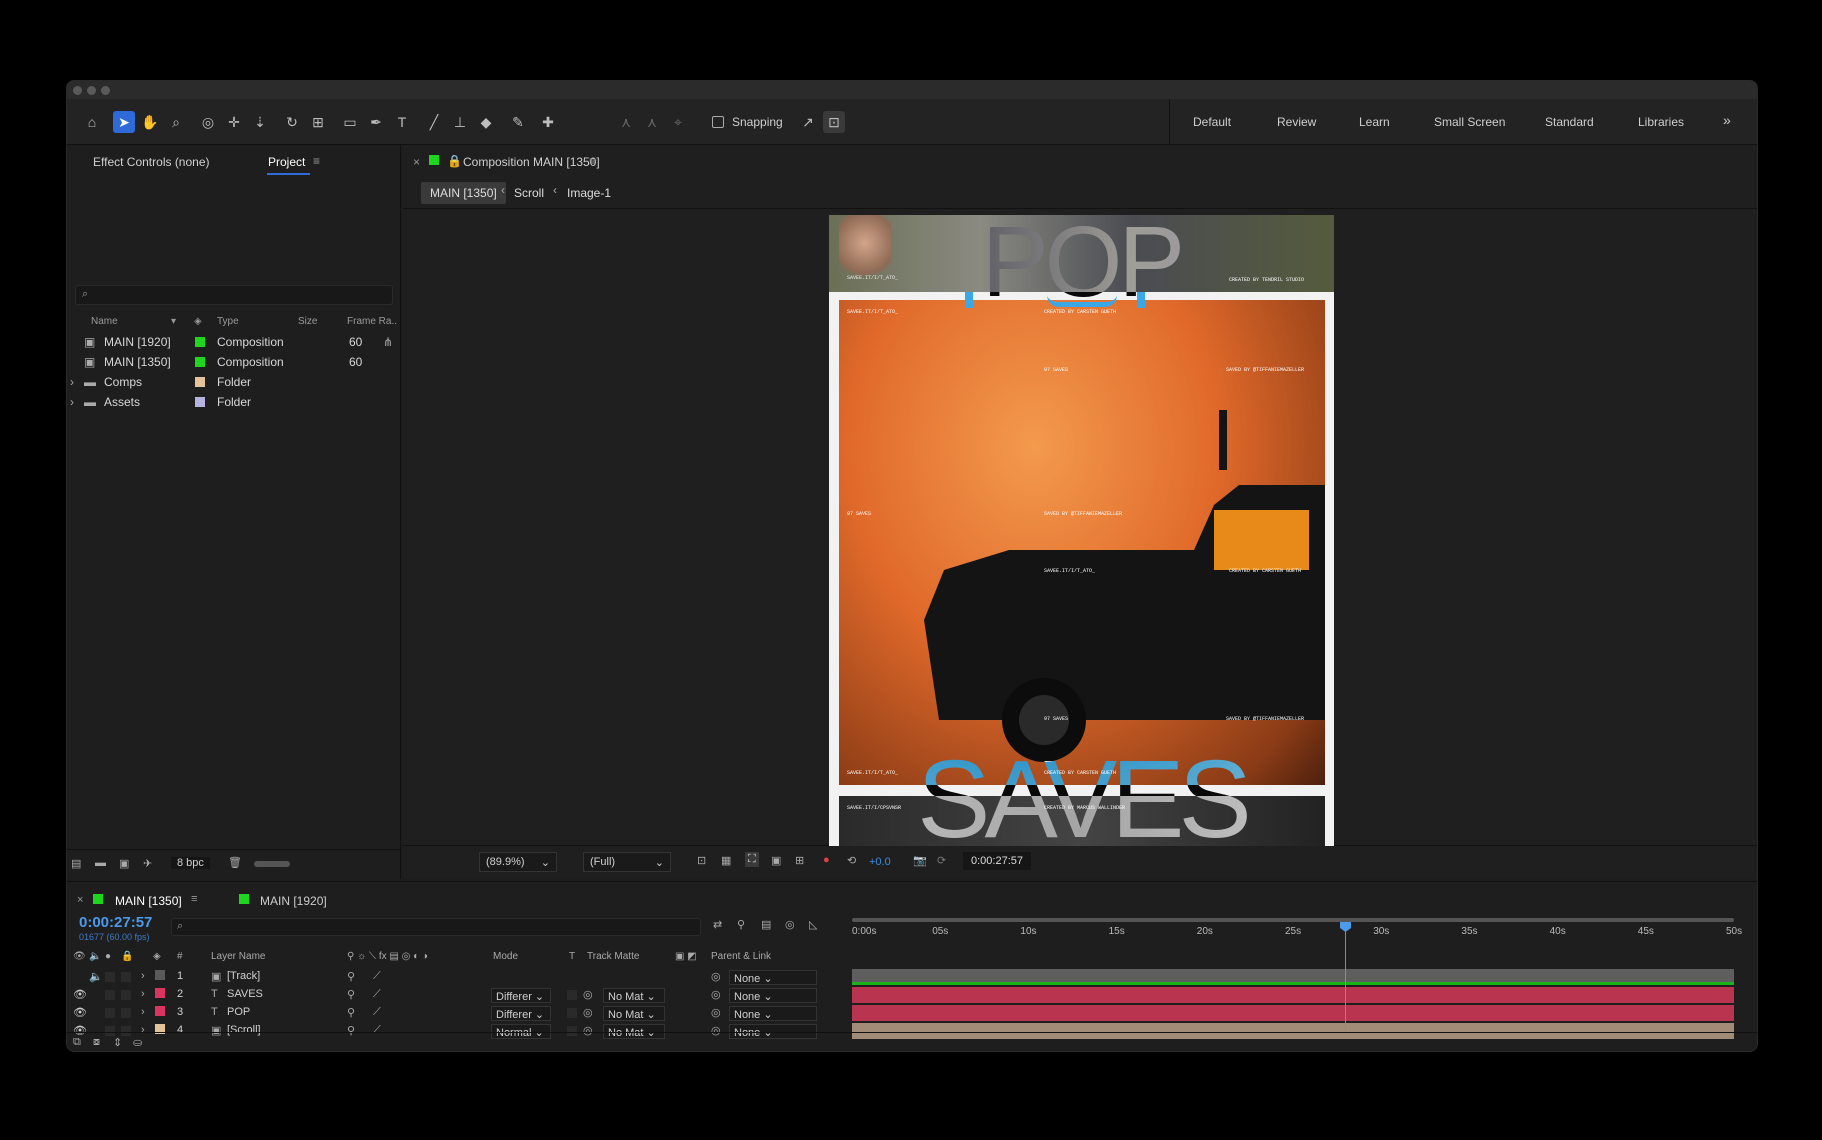  Describe the element at coordinates (463, 193) in the screenshot. I see `breadcrumb-main: MAIN [1350]` at that location.